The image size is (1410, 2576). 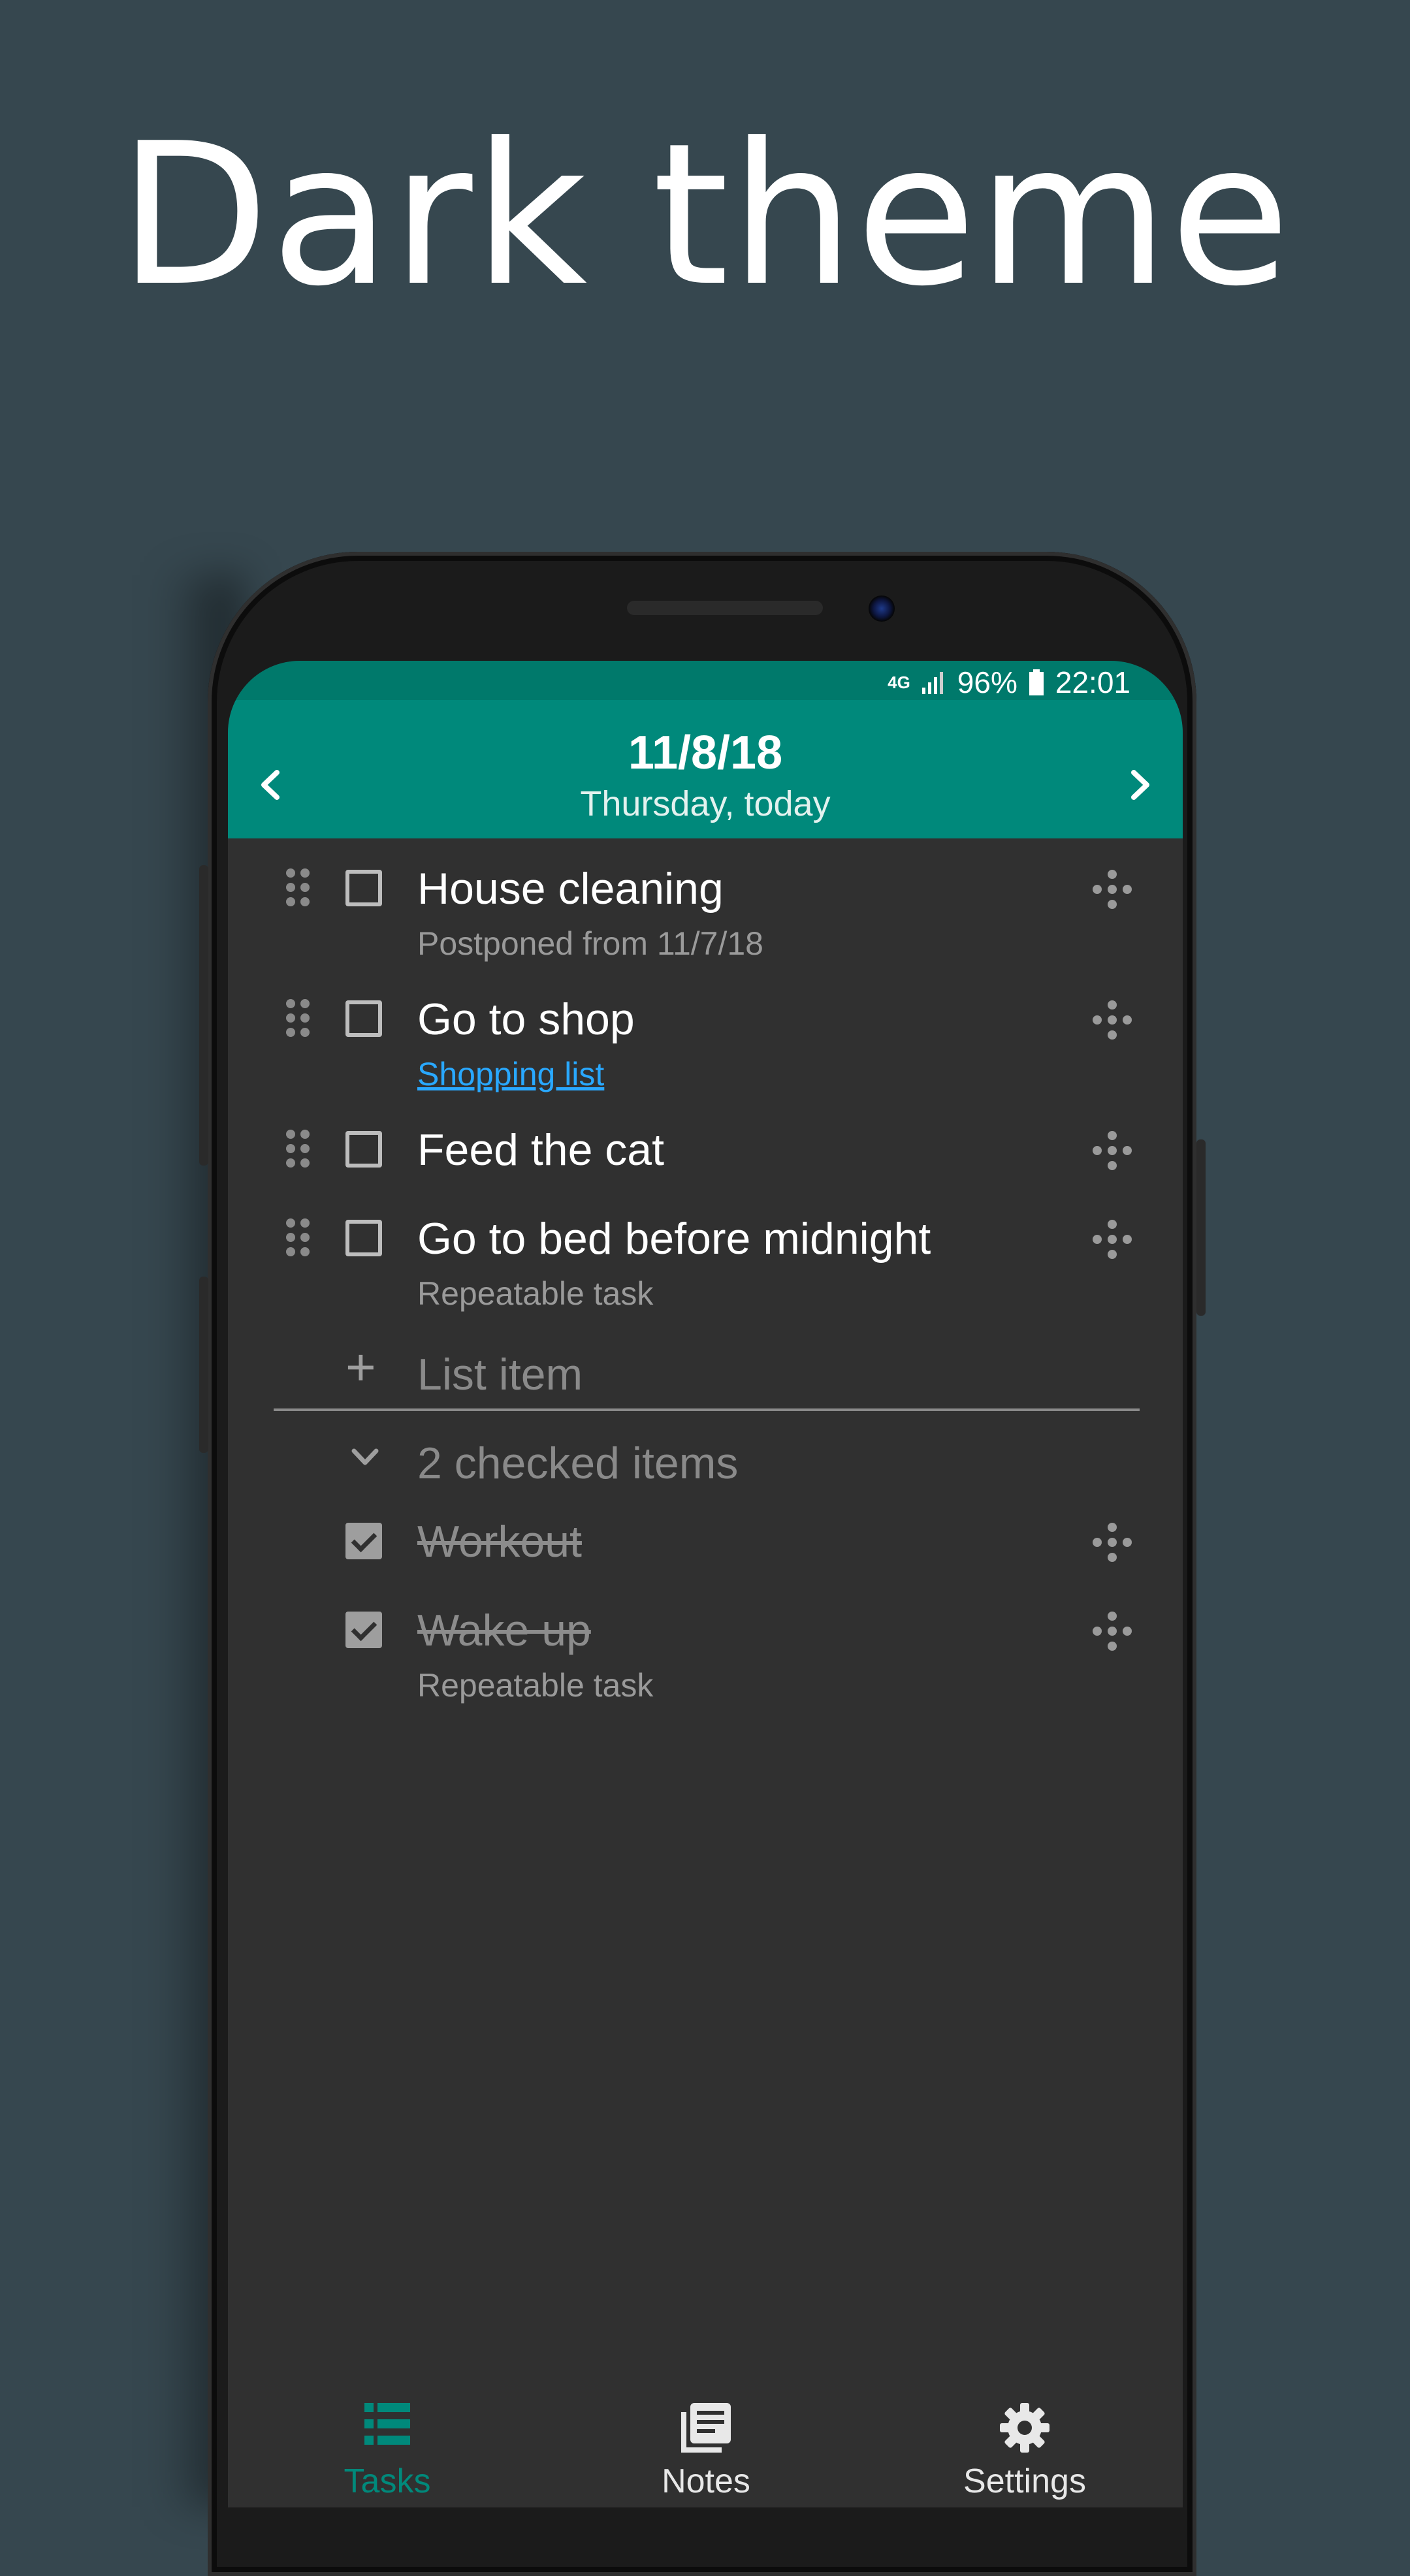 I want to click on task-row: Feed the cat, so click(x=705, y=1159).